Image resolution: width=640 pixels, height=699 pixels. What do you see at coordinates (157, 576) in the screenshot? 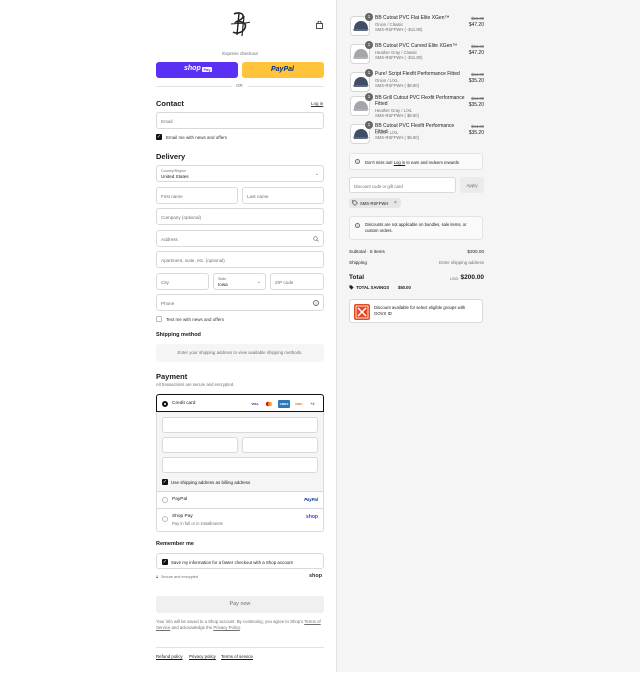
I see `lock-icon: 🔒︎` at bounding box center [157, 576].